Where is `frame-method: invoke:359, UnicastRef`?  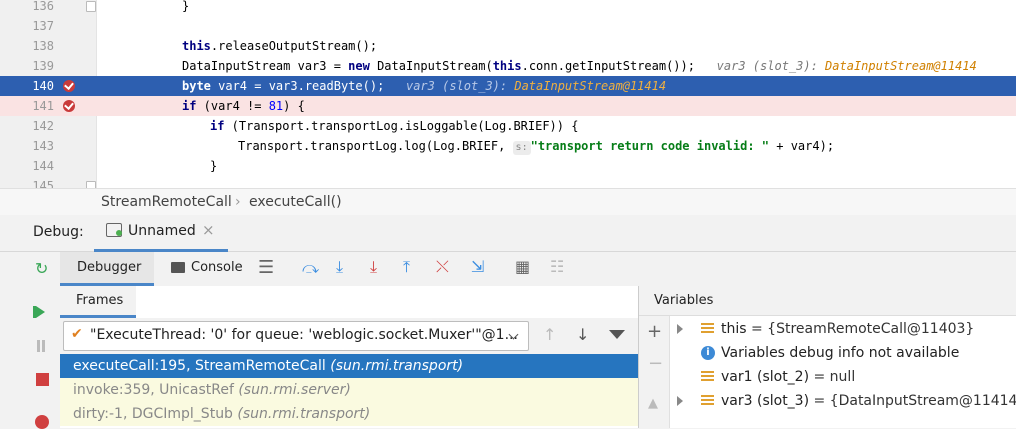
frame-method: invoke:359, UnicastRef is located at coordinates (156, 390).